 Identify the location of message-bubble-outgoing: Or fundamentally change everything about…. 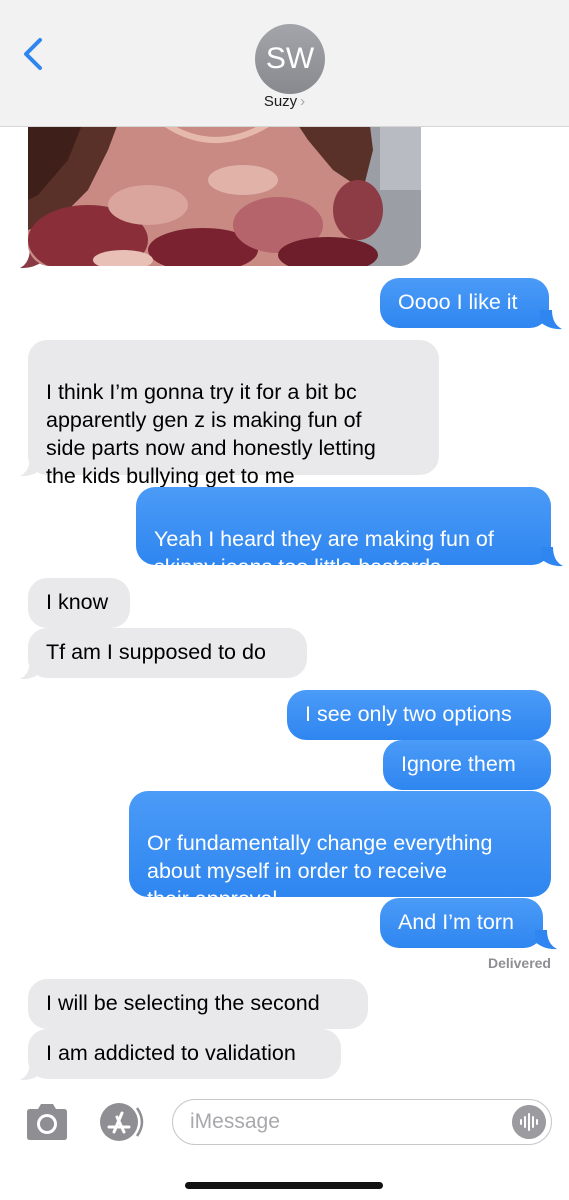
(340, 851).